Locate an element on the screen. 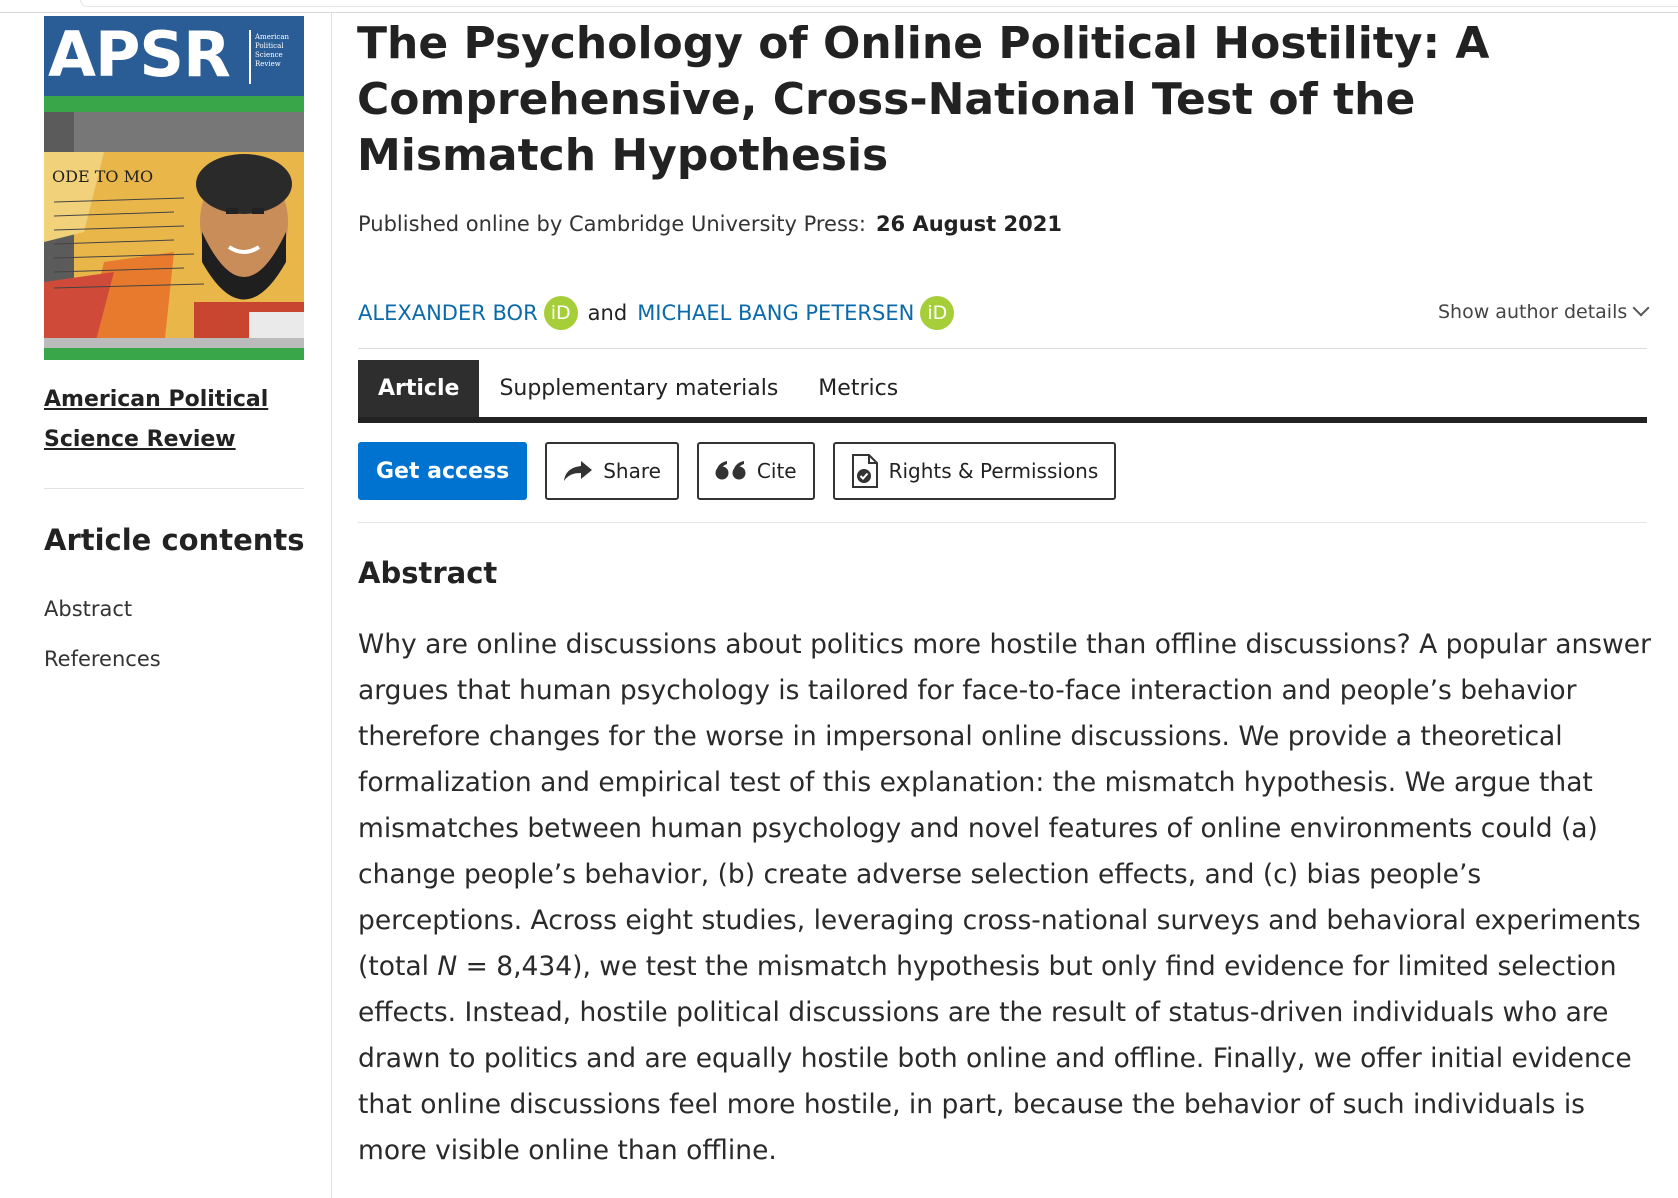 The image size is (1678, 1198). cover-subtitle: American Political Science Review is located at coordinates (272, 50).